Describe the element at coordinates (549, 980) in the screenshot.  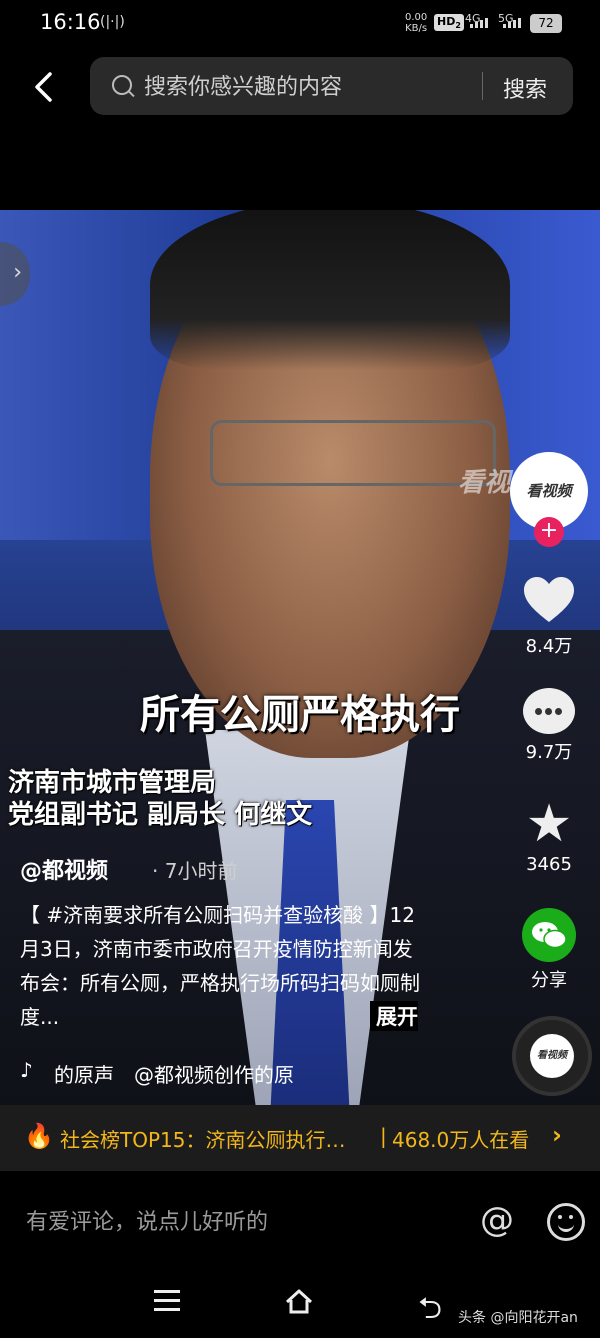
I see `share-label: 分享` at that location.